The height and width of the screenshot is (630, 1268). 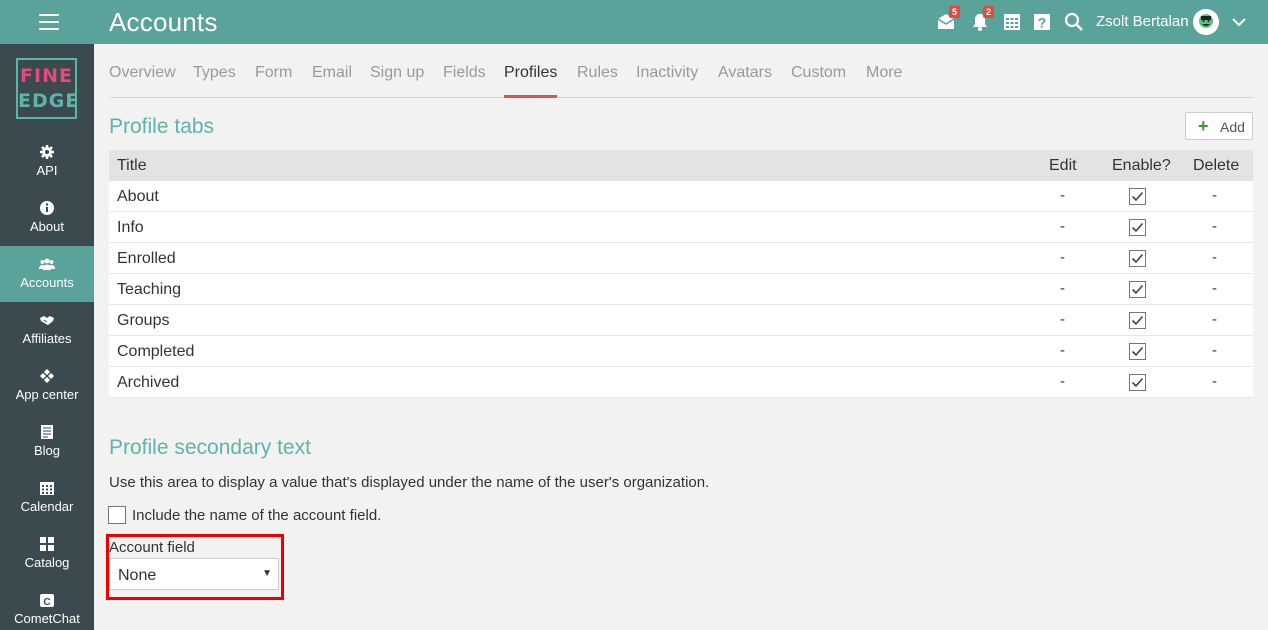 I want to click on catalog-icon, so click(x=47, y=544).